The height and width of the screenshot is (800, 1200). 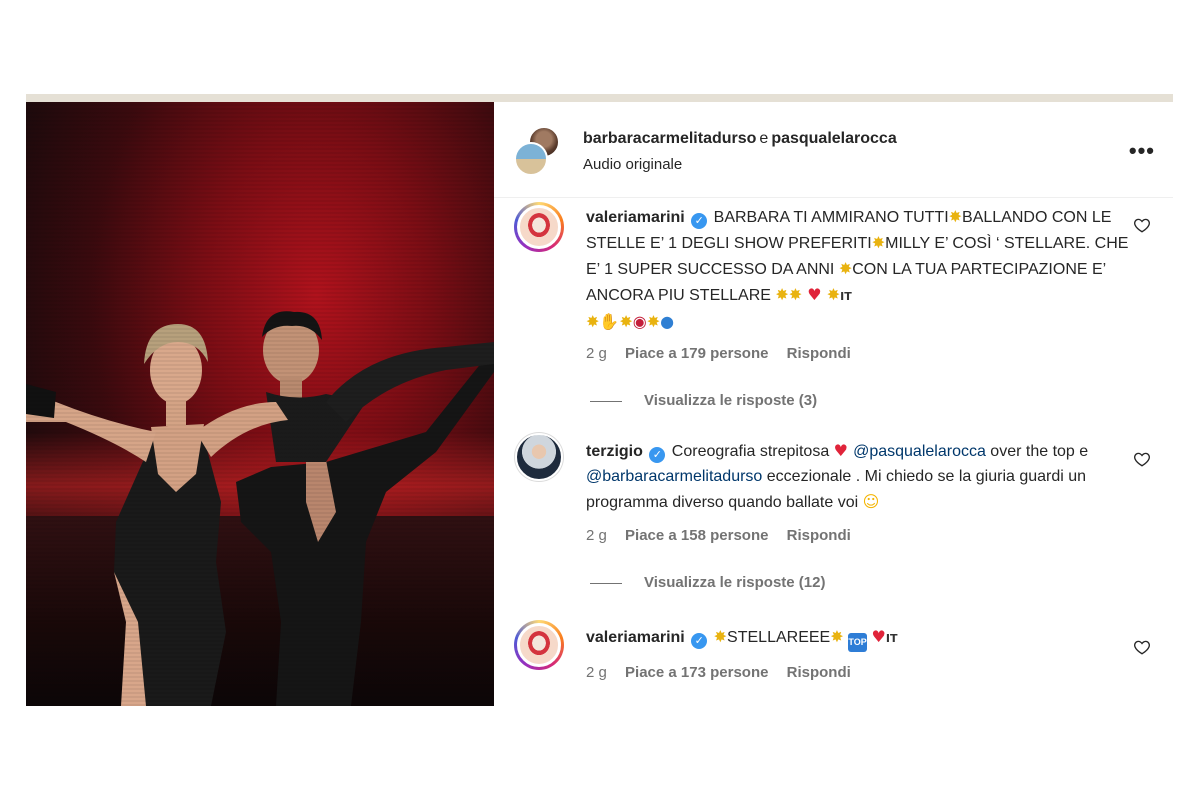 I want to click on comment-meta: 2 g Piace a 179 persone Rispondi, so click(x=725, y=353).